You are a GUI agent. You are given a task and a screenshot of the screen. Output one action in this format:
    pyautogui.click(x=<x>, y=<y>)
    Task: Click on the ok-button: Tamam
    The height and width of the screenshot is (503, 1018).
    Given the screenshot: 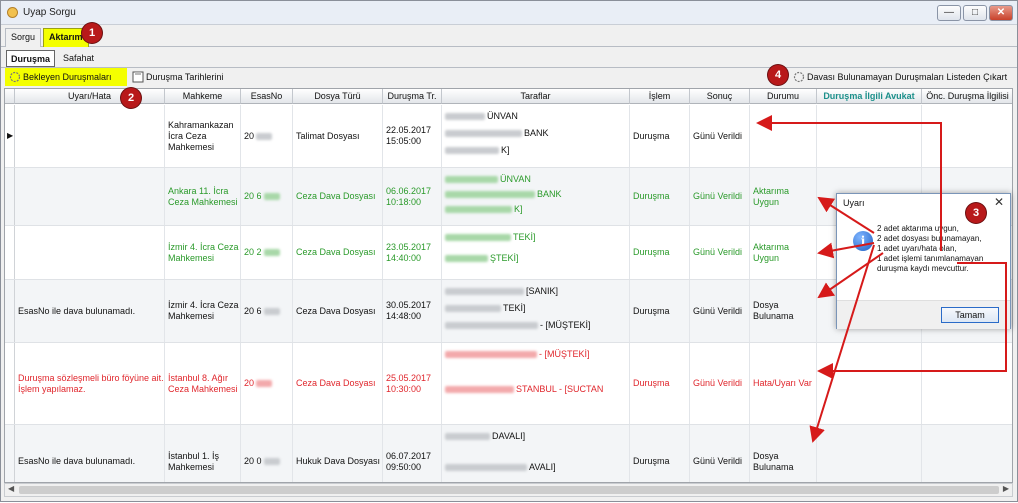 What is the action you would take?
    pyautogui.click(x=970, y=315)
    